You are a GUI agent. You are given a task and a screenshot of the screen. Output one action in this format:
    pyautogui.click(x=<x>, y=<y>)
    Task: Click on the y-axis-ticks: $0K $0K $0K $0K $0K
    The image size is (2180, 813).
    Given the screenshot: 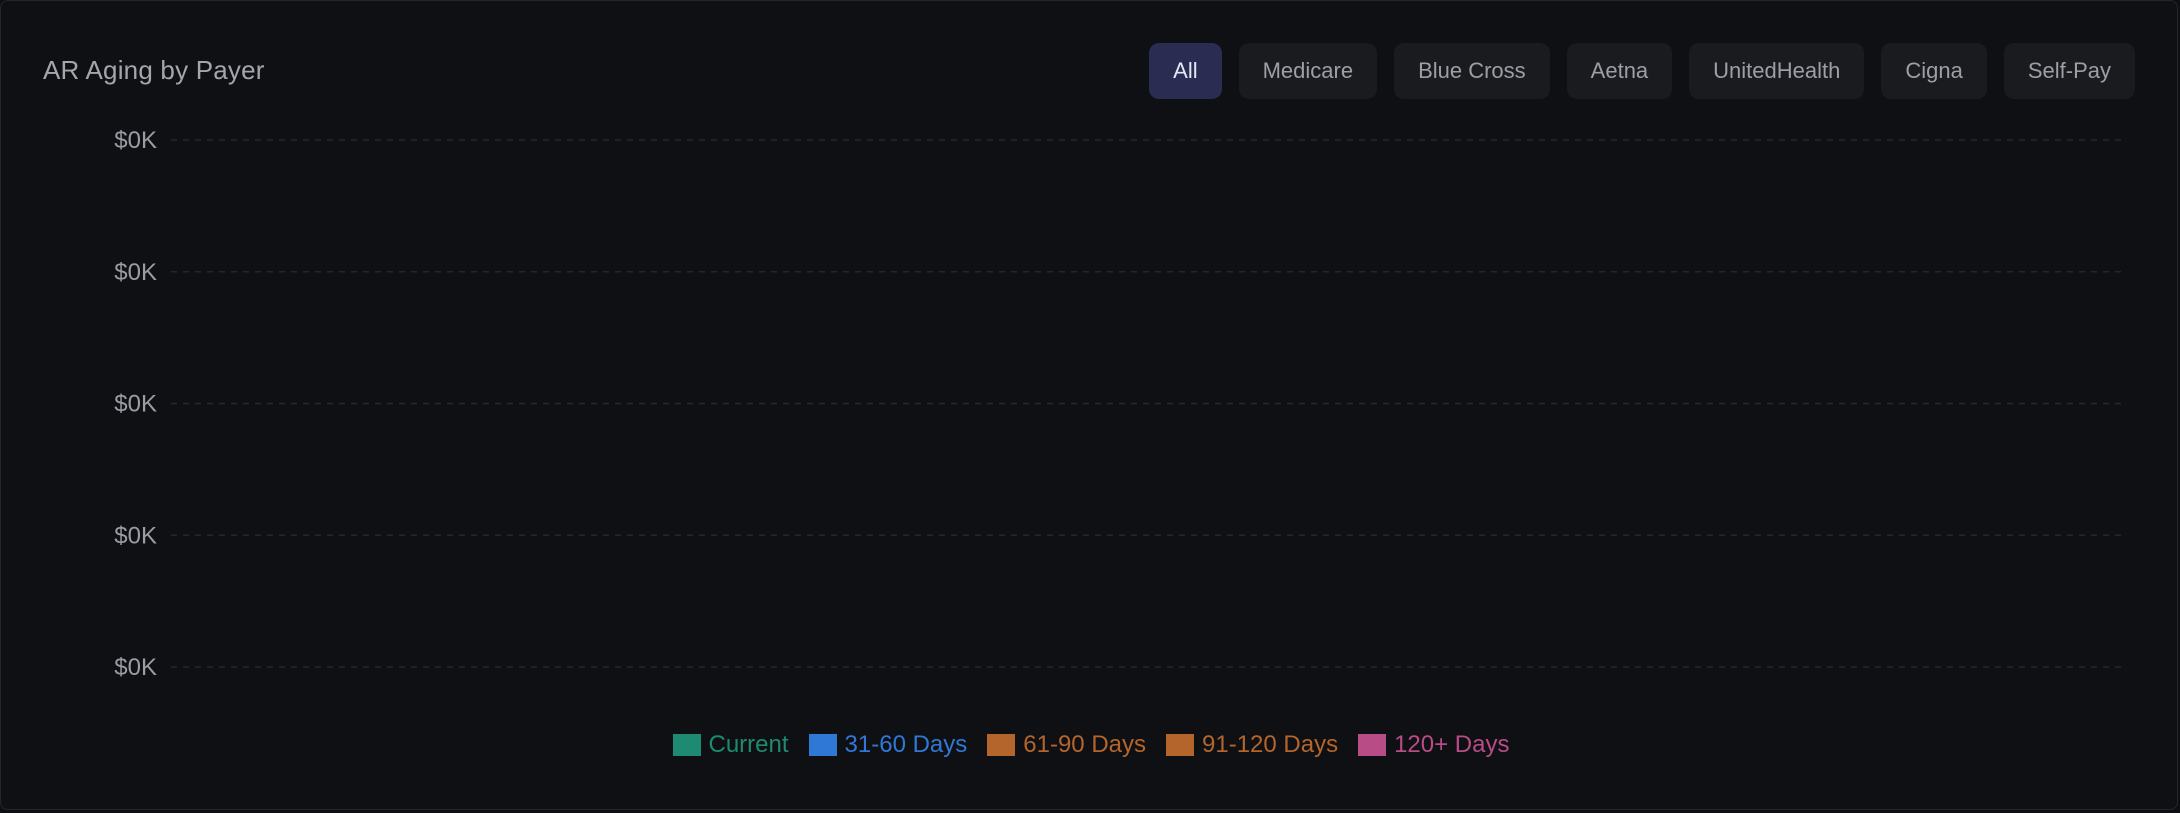 What is the action you would take?
    pyautogui.click(x=135, y=404)
    